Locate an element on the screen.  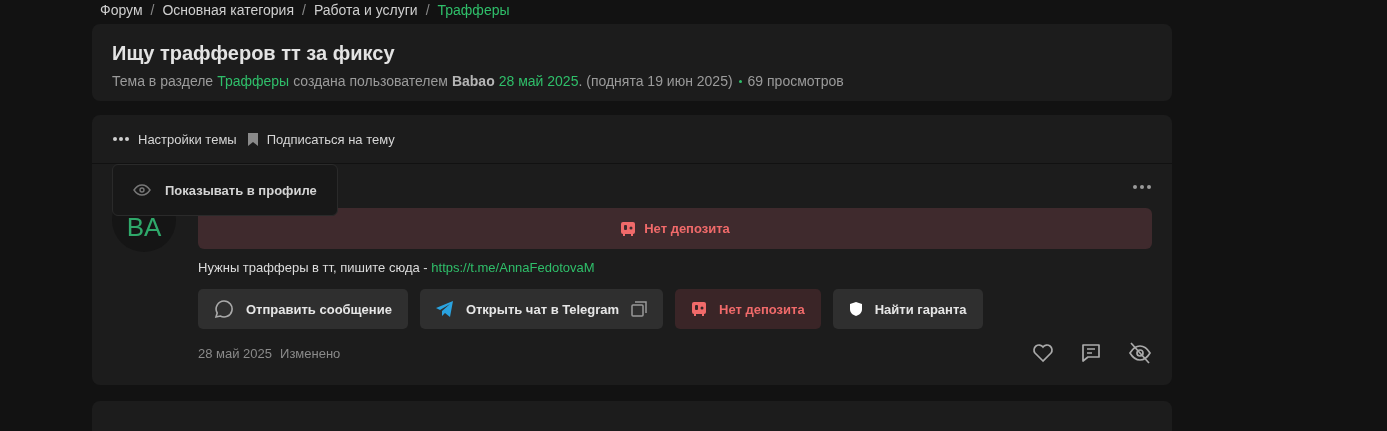
breadcrumb-link: Трафферы is located at coordinates (473, 10).